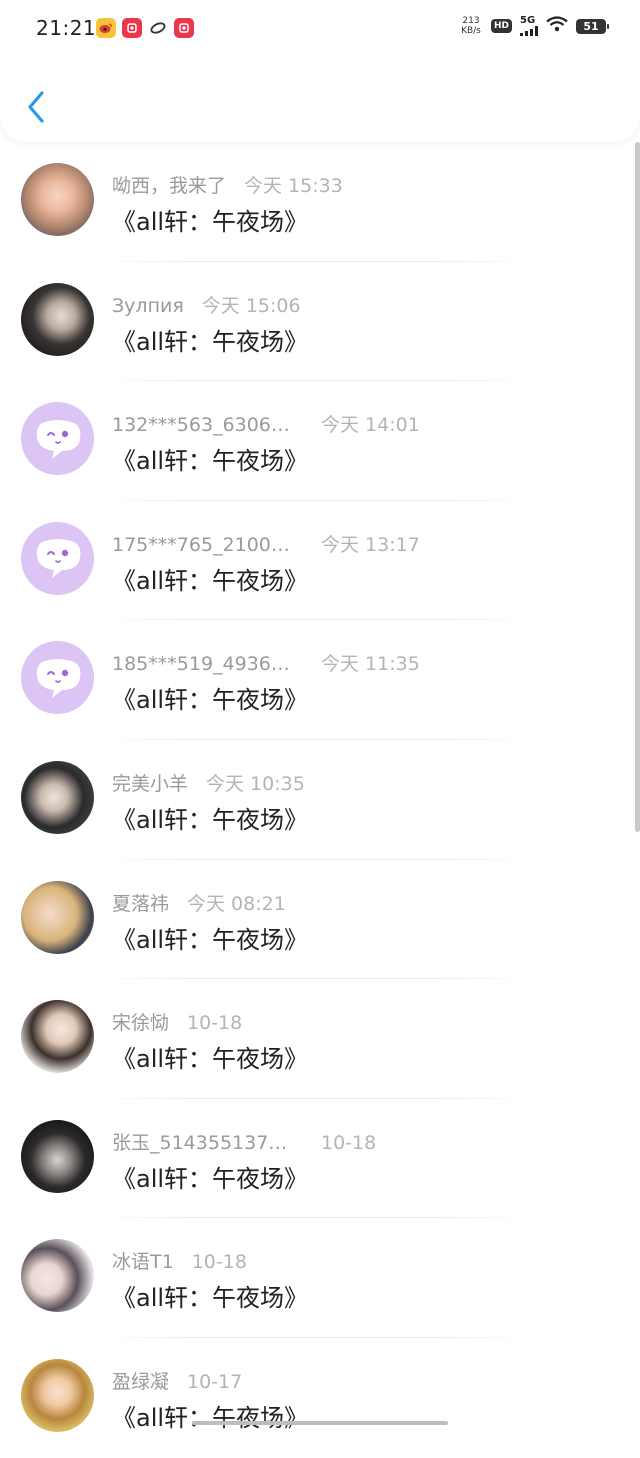 This screenshot has width=640, height=1458. Describe the element at coordinates (320, 1278) in the screenshot. I see `list-item: 冰语T1 10-18 《all轩：午夜场》` at that location.